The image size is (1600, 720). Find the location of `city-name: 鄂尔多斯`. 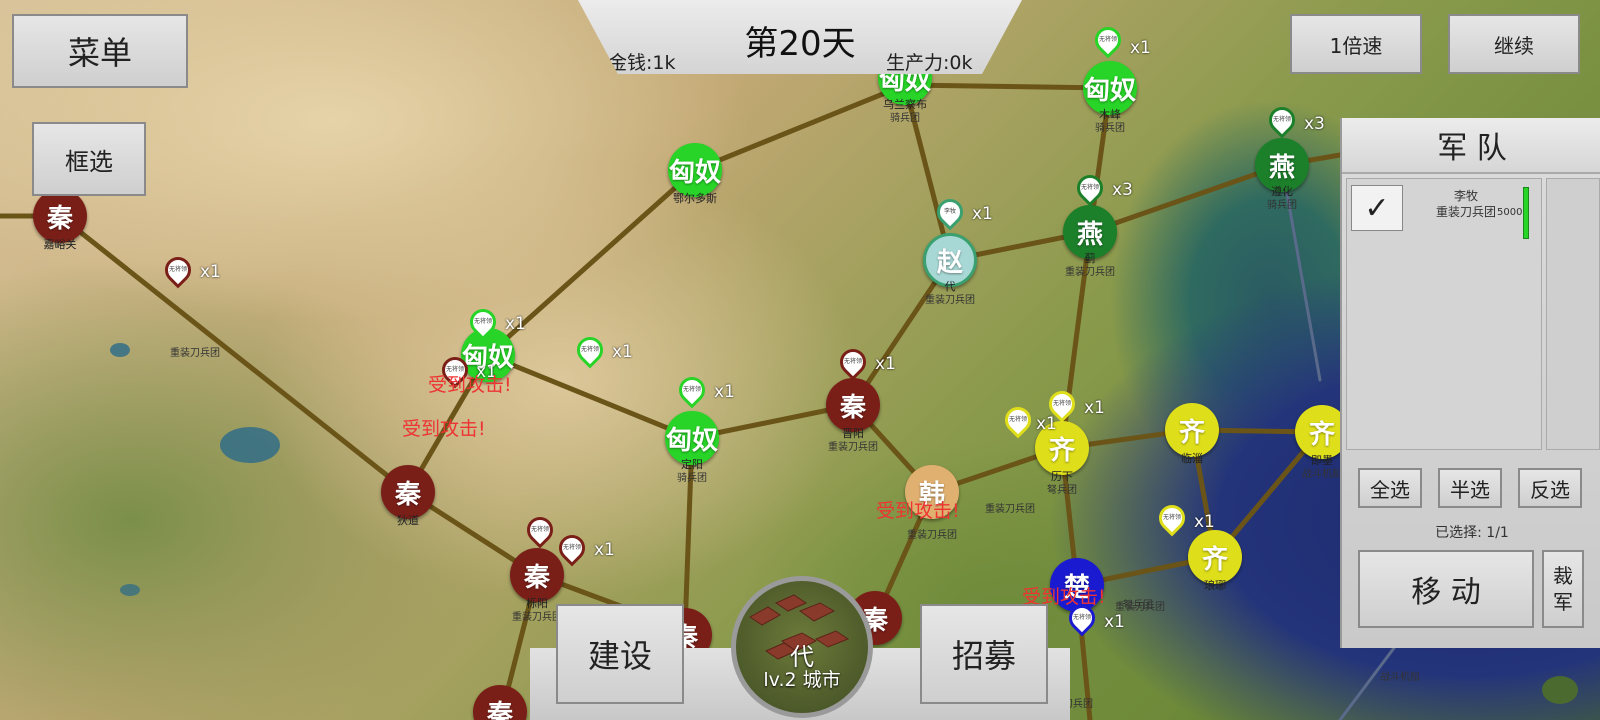

city-name: 鄂尔多斯 is located at coordinates (695, 198).